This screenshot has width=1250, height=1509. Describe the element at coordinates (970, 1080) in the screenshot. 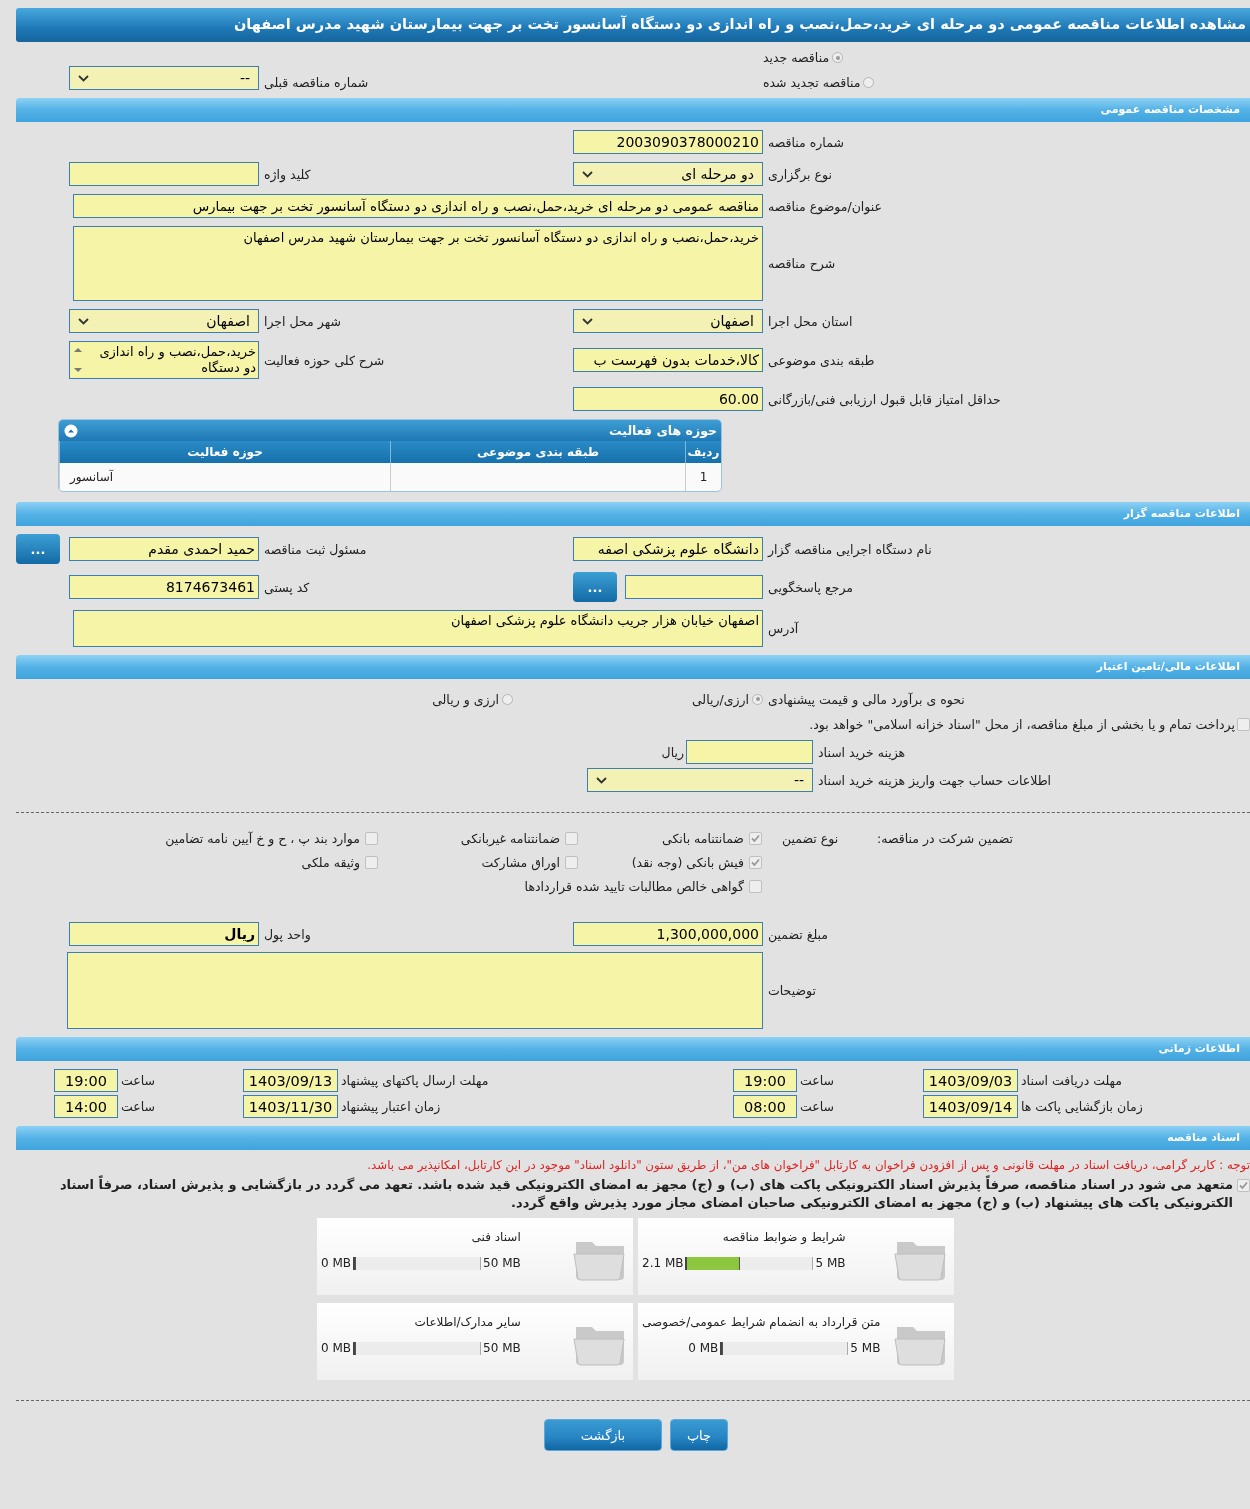

I see `date-field: 1403/09/03` at that location.